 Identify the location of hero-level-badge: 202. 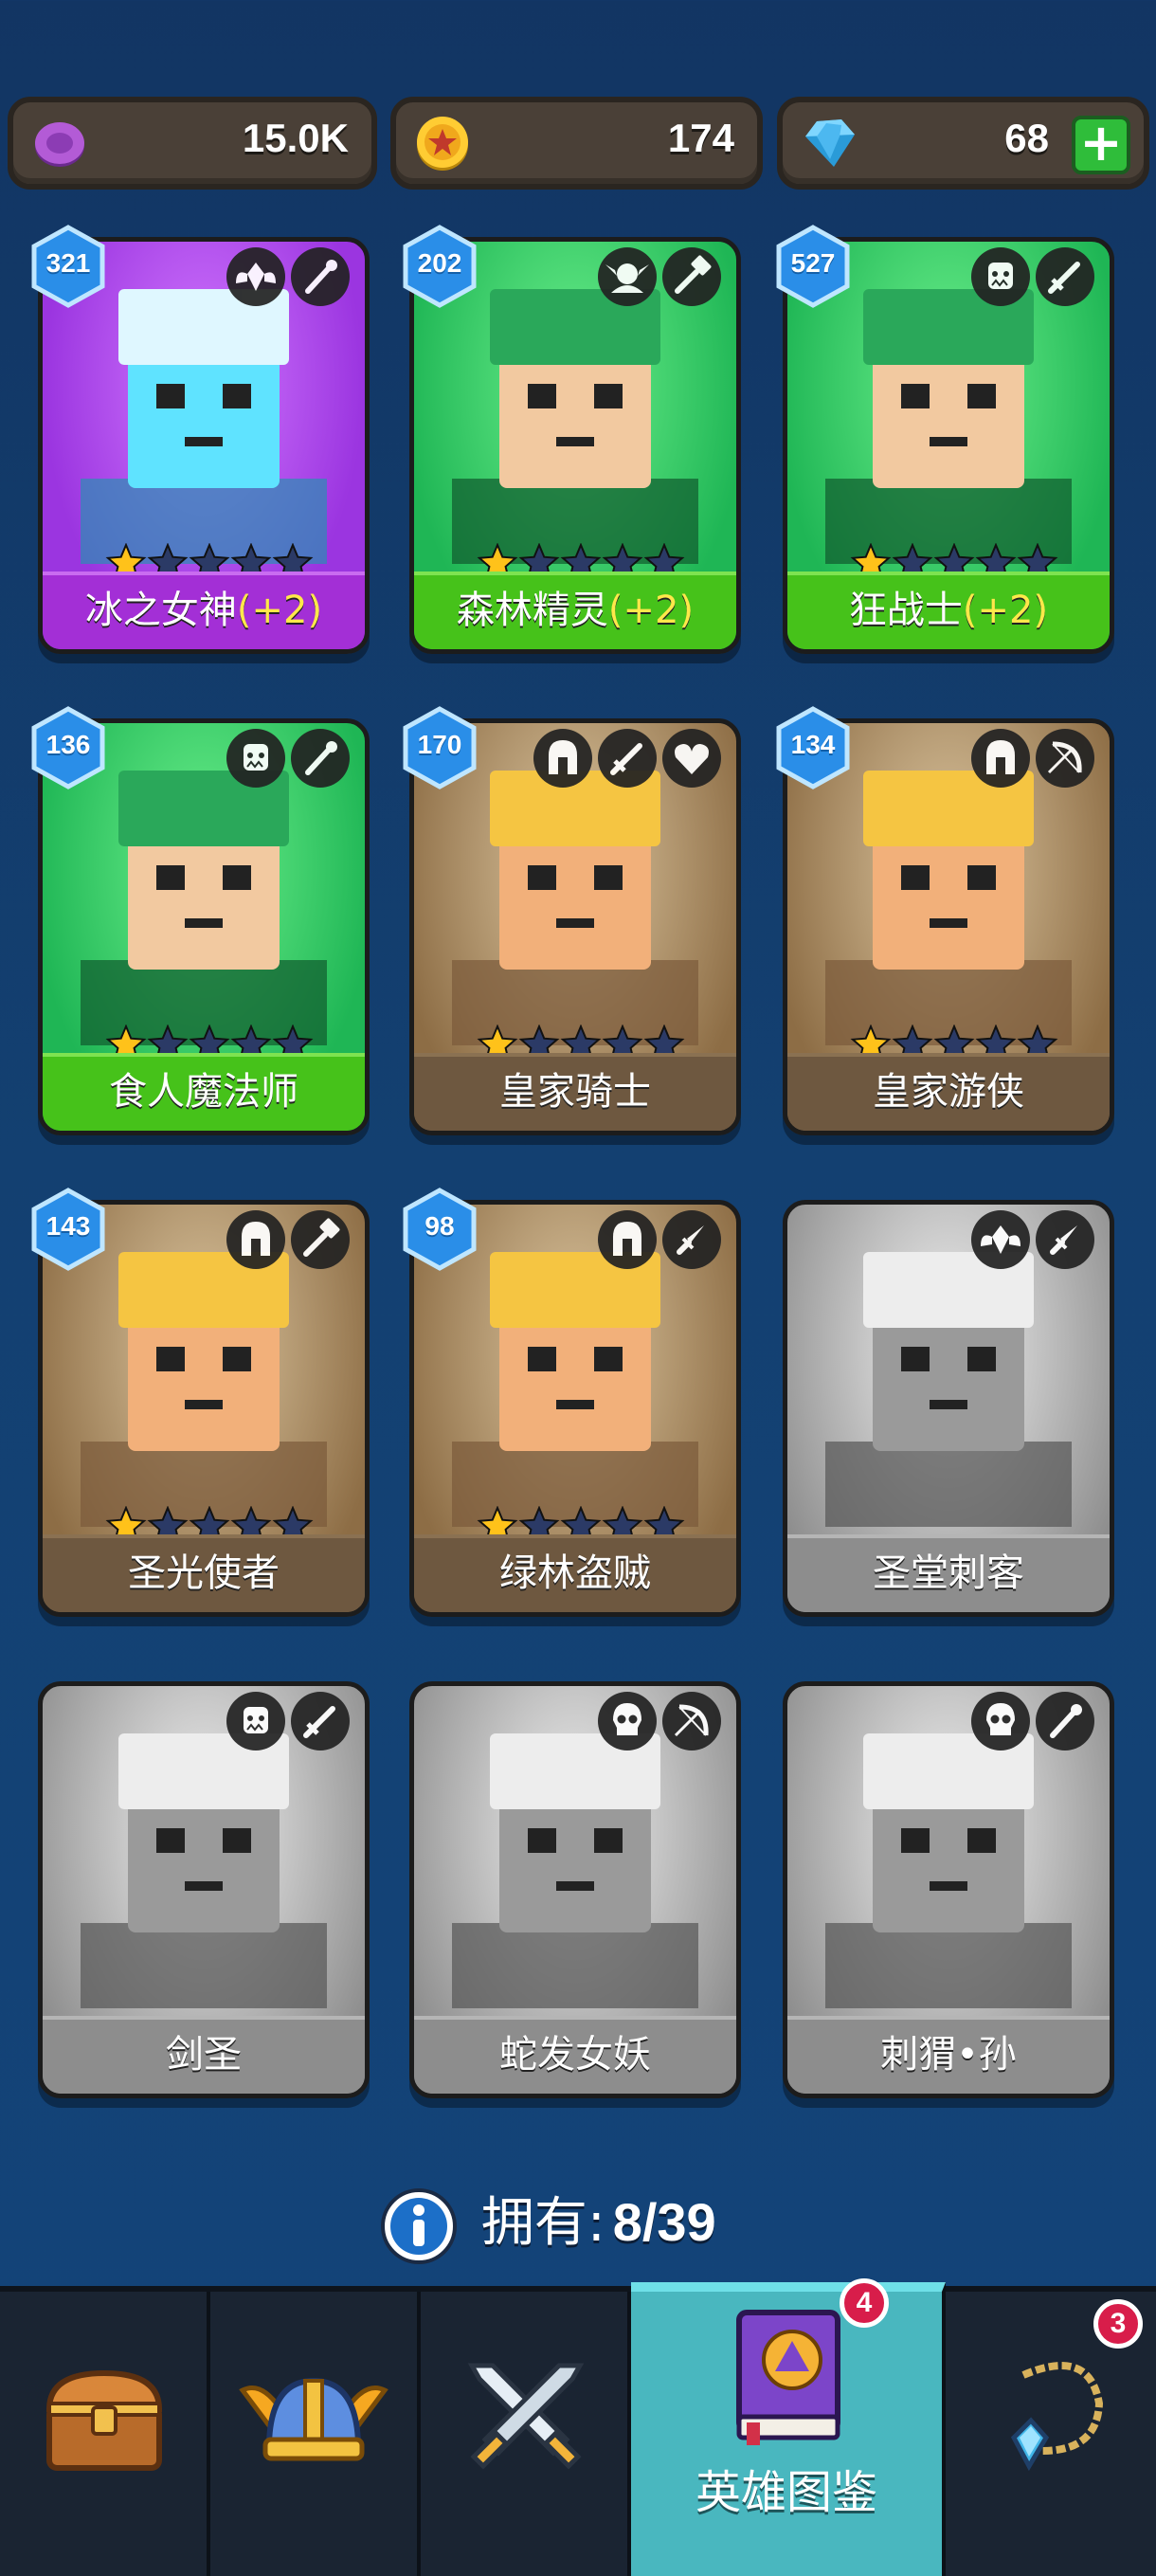
(439, 266).